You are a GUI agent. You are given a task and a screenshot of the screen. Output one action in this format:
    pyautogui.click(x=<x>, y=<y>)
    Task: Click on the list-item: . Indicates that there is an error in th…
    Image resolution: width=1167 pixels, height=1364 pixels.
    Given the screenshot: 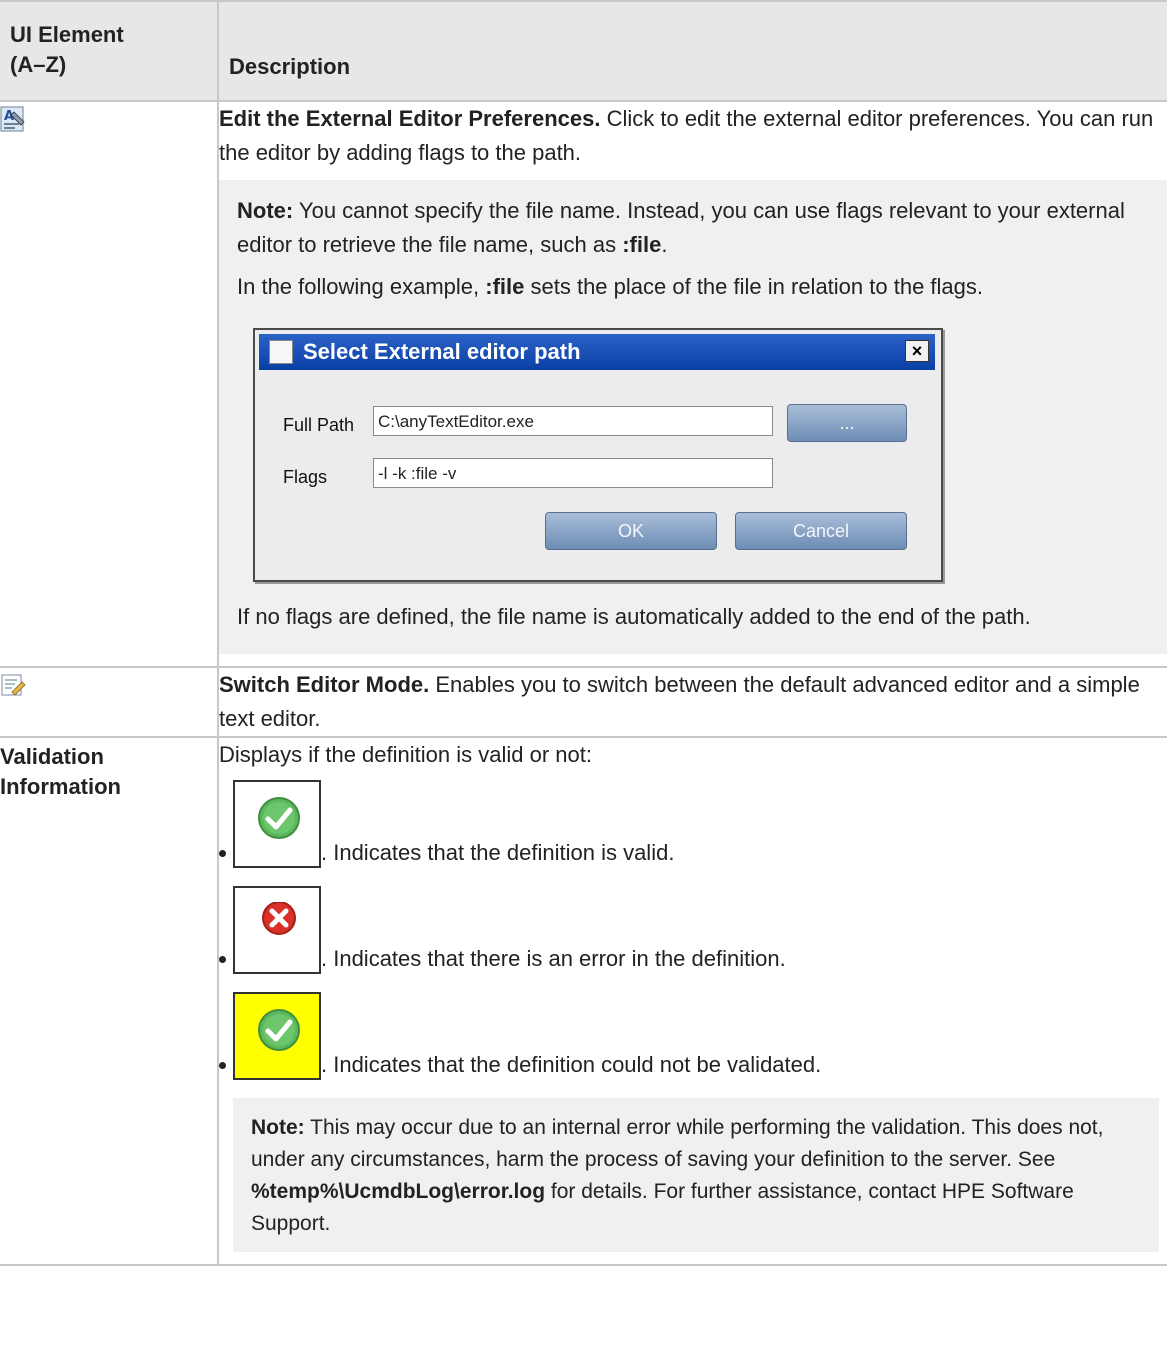 What is the action you would take?
    pyautogui.click(x=693, y=939)
    